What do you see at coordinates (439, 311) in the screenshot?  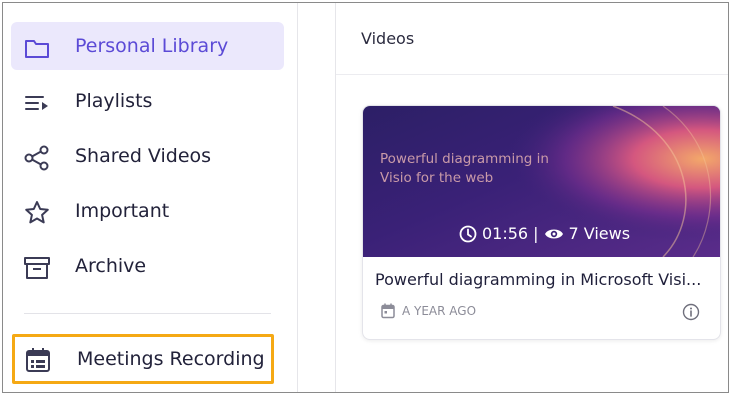 I see `date-label: A YEAR AGO` at bounding box center [439, 311].